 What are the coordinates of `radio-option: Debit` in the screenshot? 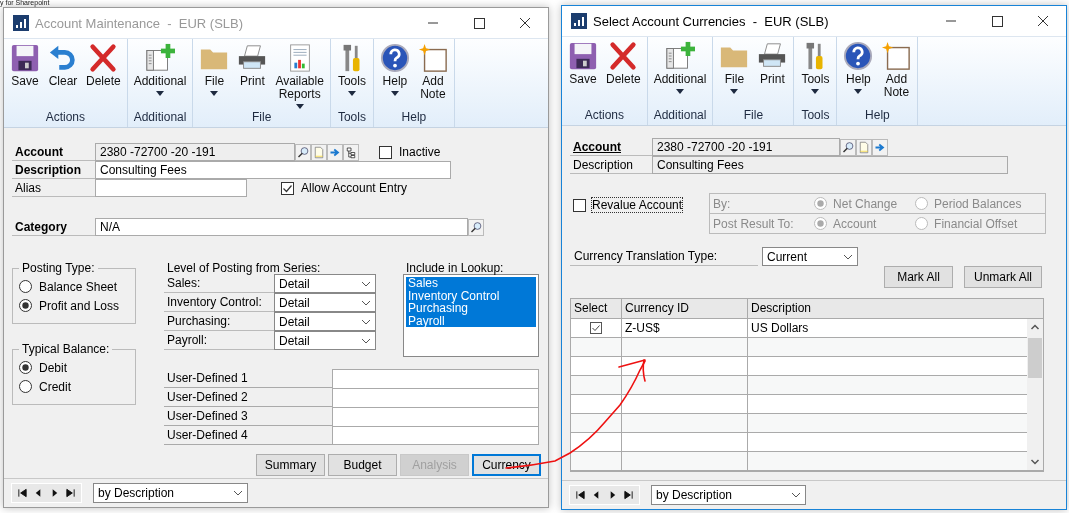 It's located at (74, 367).